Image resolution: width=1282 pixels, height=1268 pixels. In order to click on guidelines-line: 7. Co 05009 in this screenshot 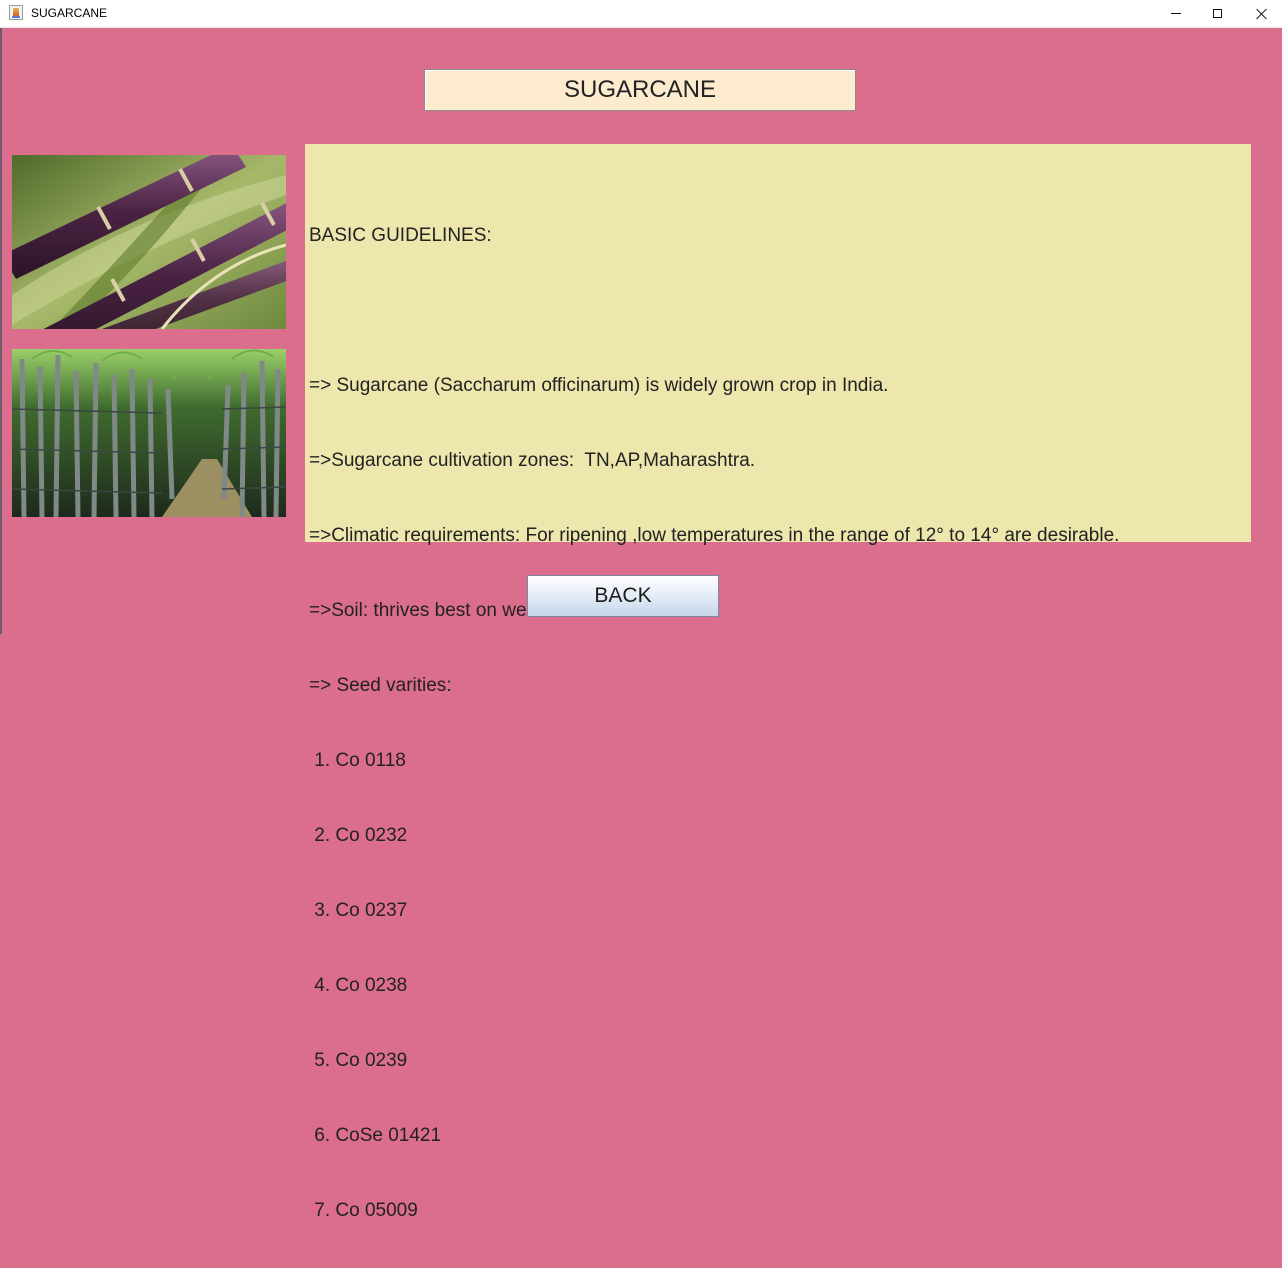, I will do `click(363, 1210)`.